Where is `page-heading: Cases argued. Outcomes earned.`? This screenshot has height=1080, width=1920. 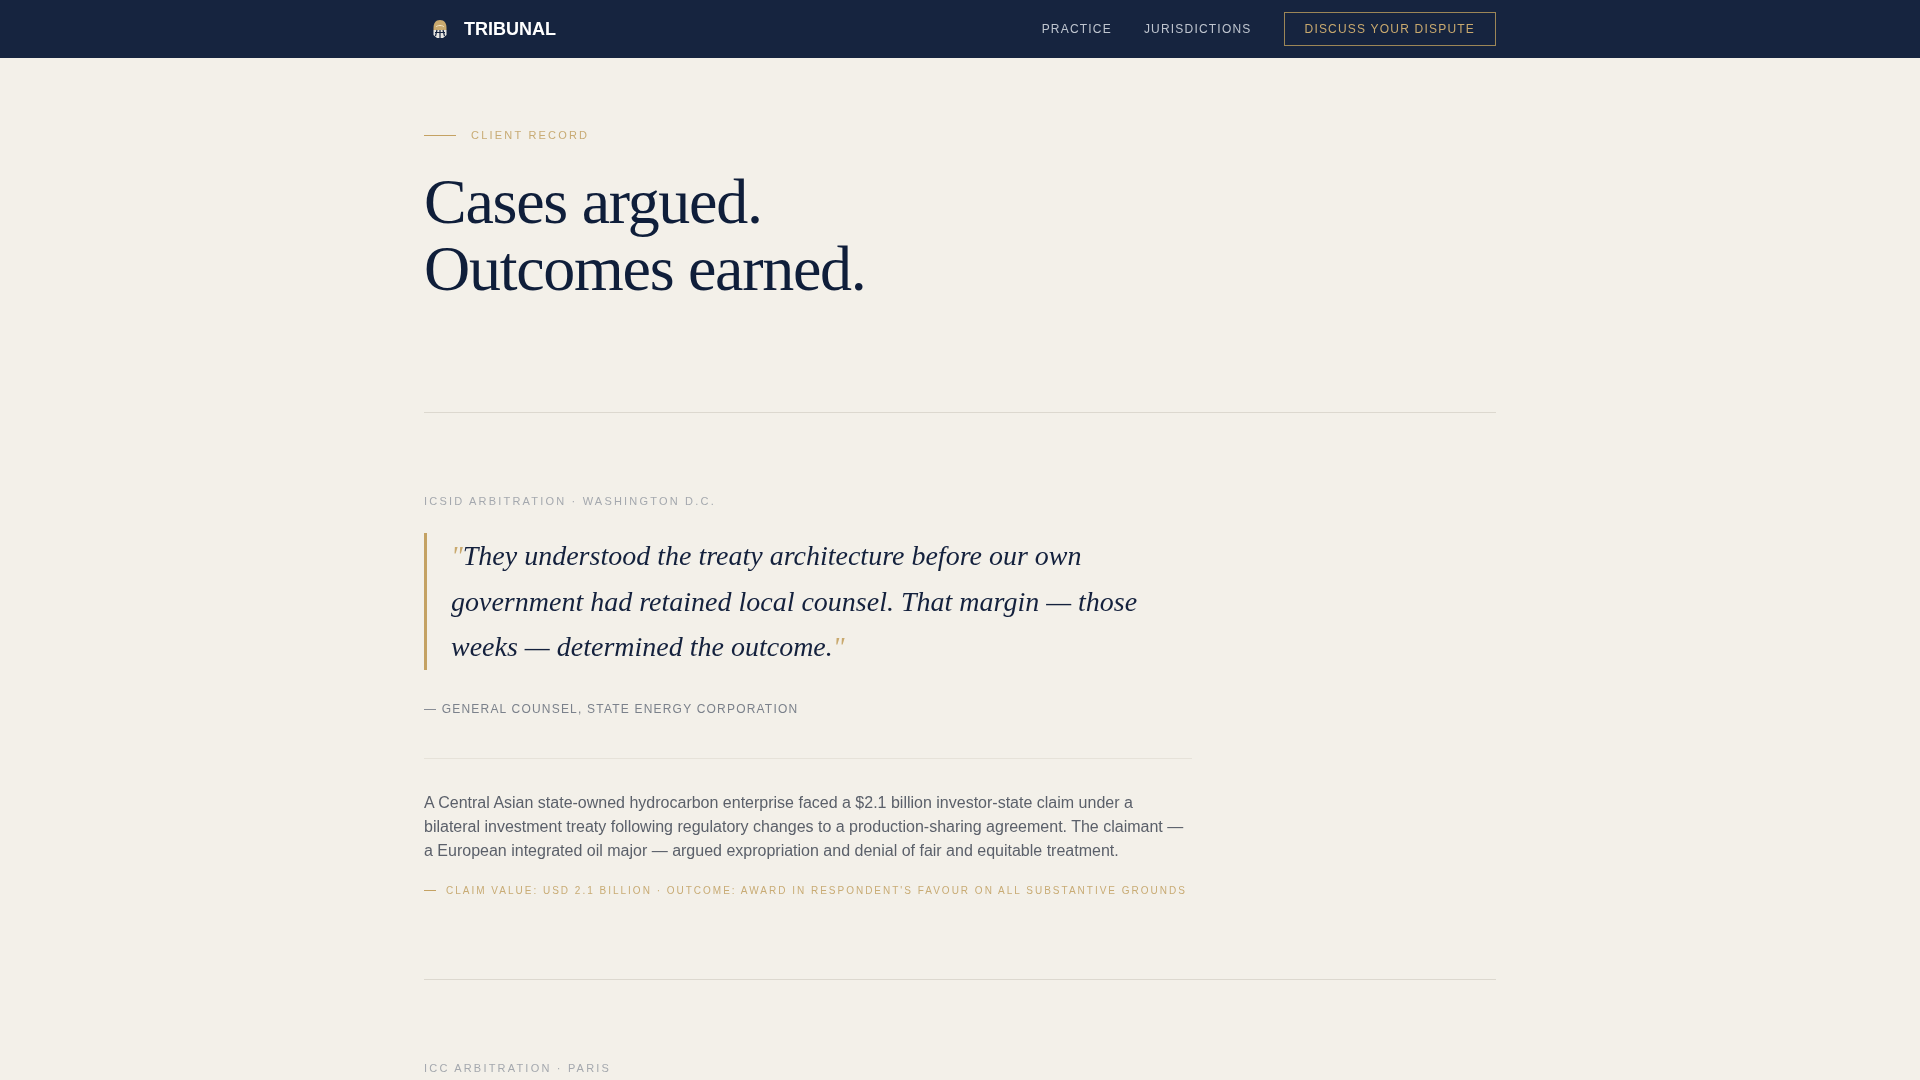
page-heading: Cases argued. Outcomes earned. is located at coordinates (645, 235).